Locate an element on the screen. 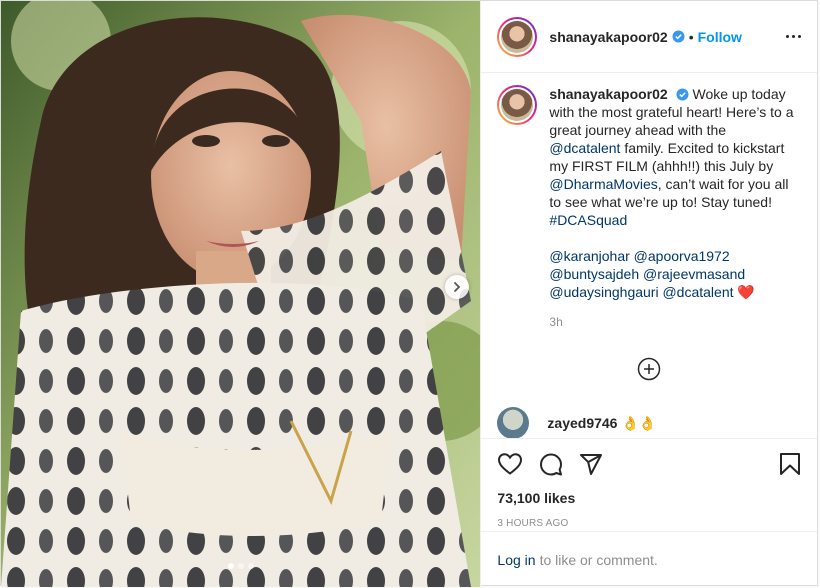 This screenshot has width=820, height=588. post-header: shanayakapoor02 • Follow is located at coordinates (649, 37).